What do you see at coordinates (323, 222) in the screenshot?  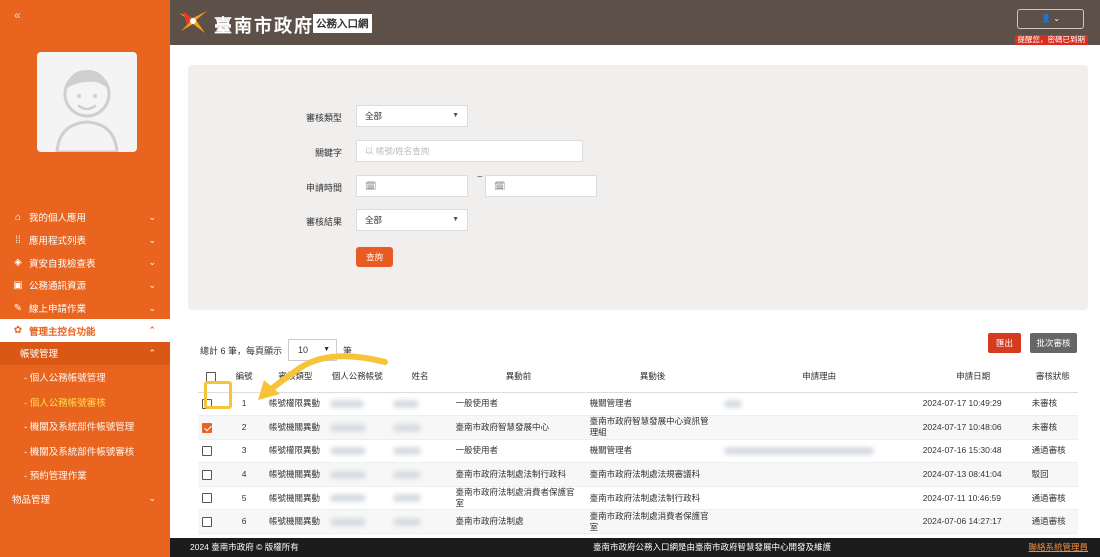 I see `review-result-label: 審核結果` at bounding box center [323, 222].